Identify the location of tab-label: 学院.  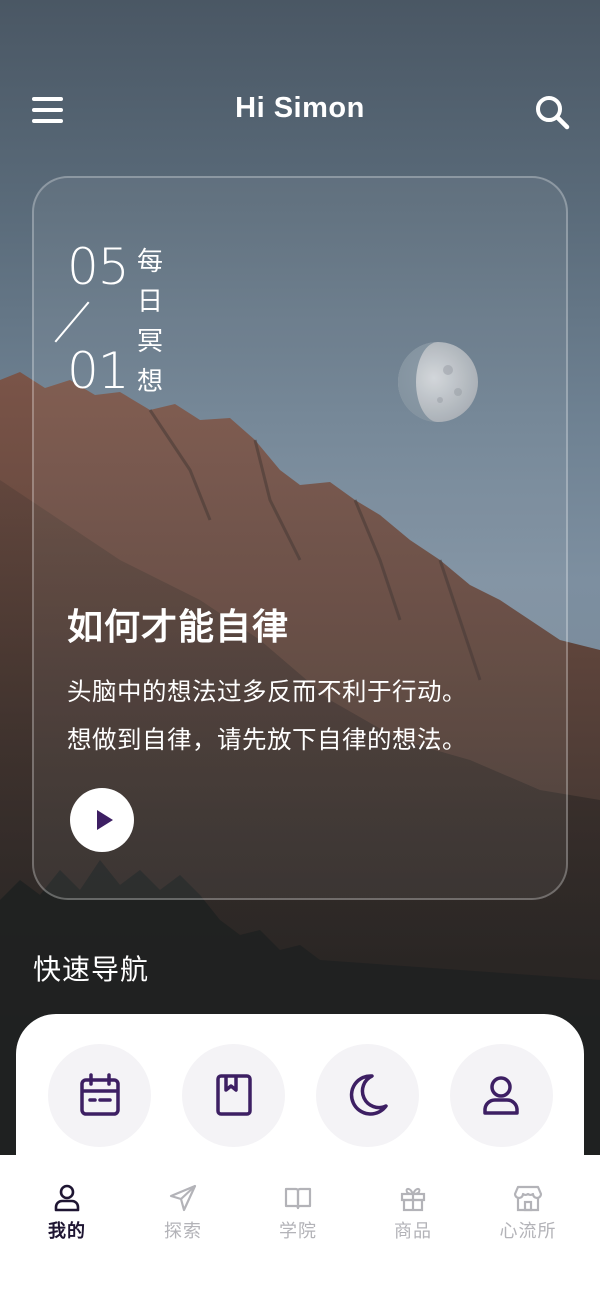
(298, 1231).